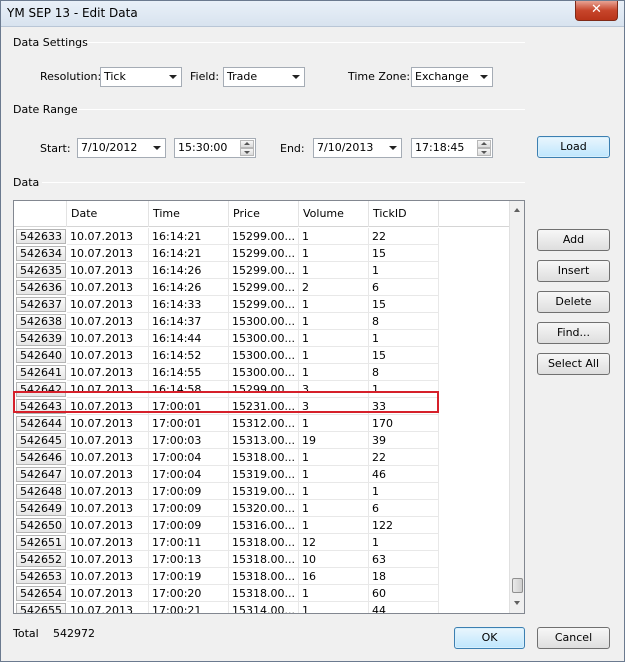 This screenshot has height=662, width=625. What do you see at coordinates (262, 542) in the screenshot?
I see `table-row: 542651 10.07.2013 17:00:11 15318.00... 12 1` at bounding box center [262, 542].